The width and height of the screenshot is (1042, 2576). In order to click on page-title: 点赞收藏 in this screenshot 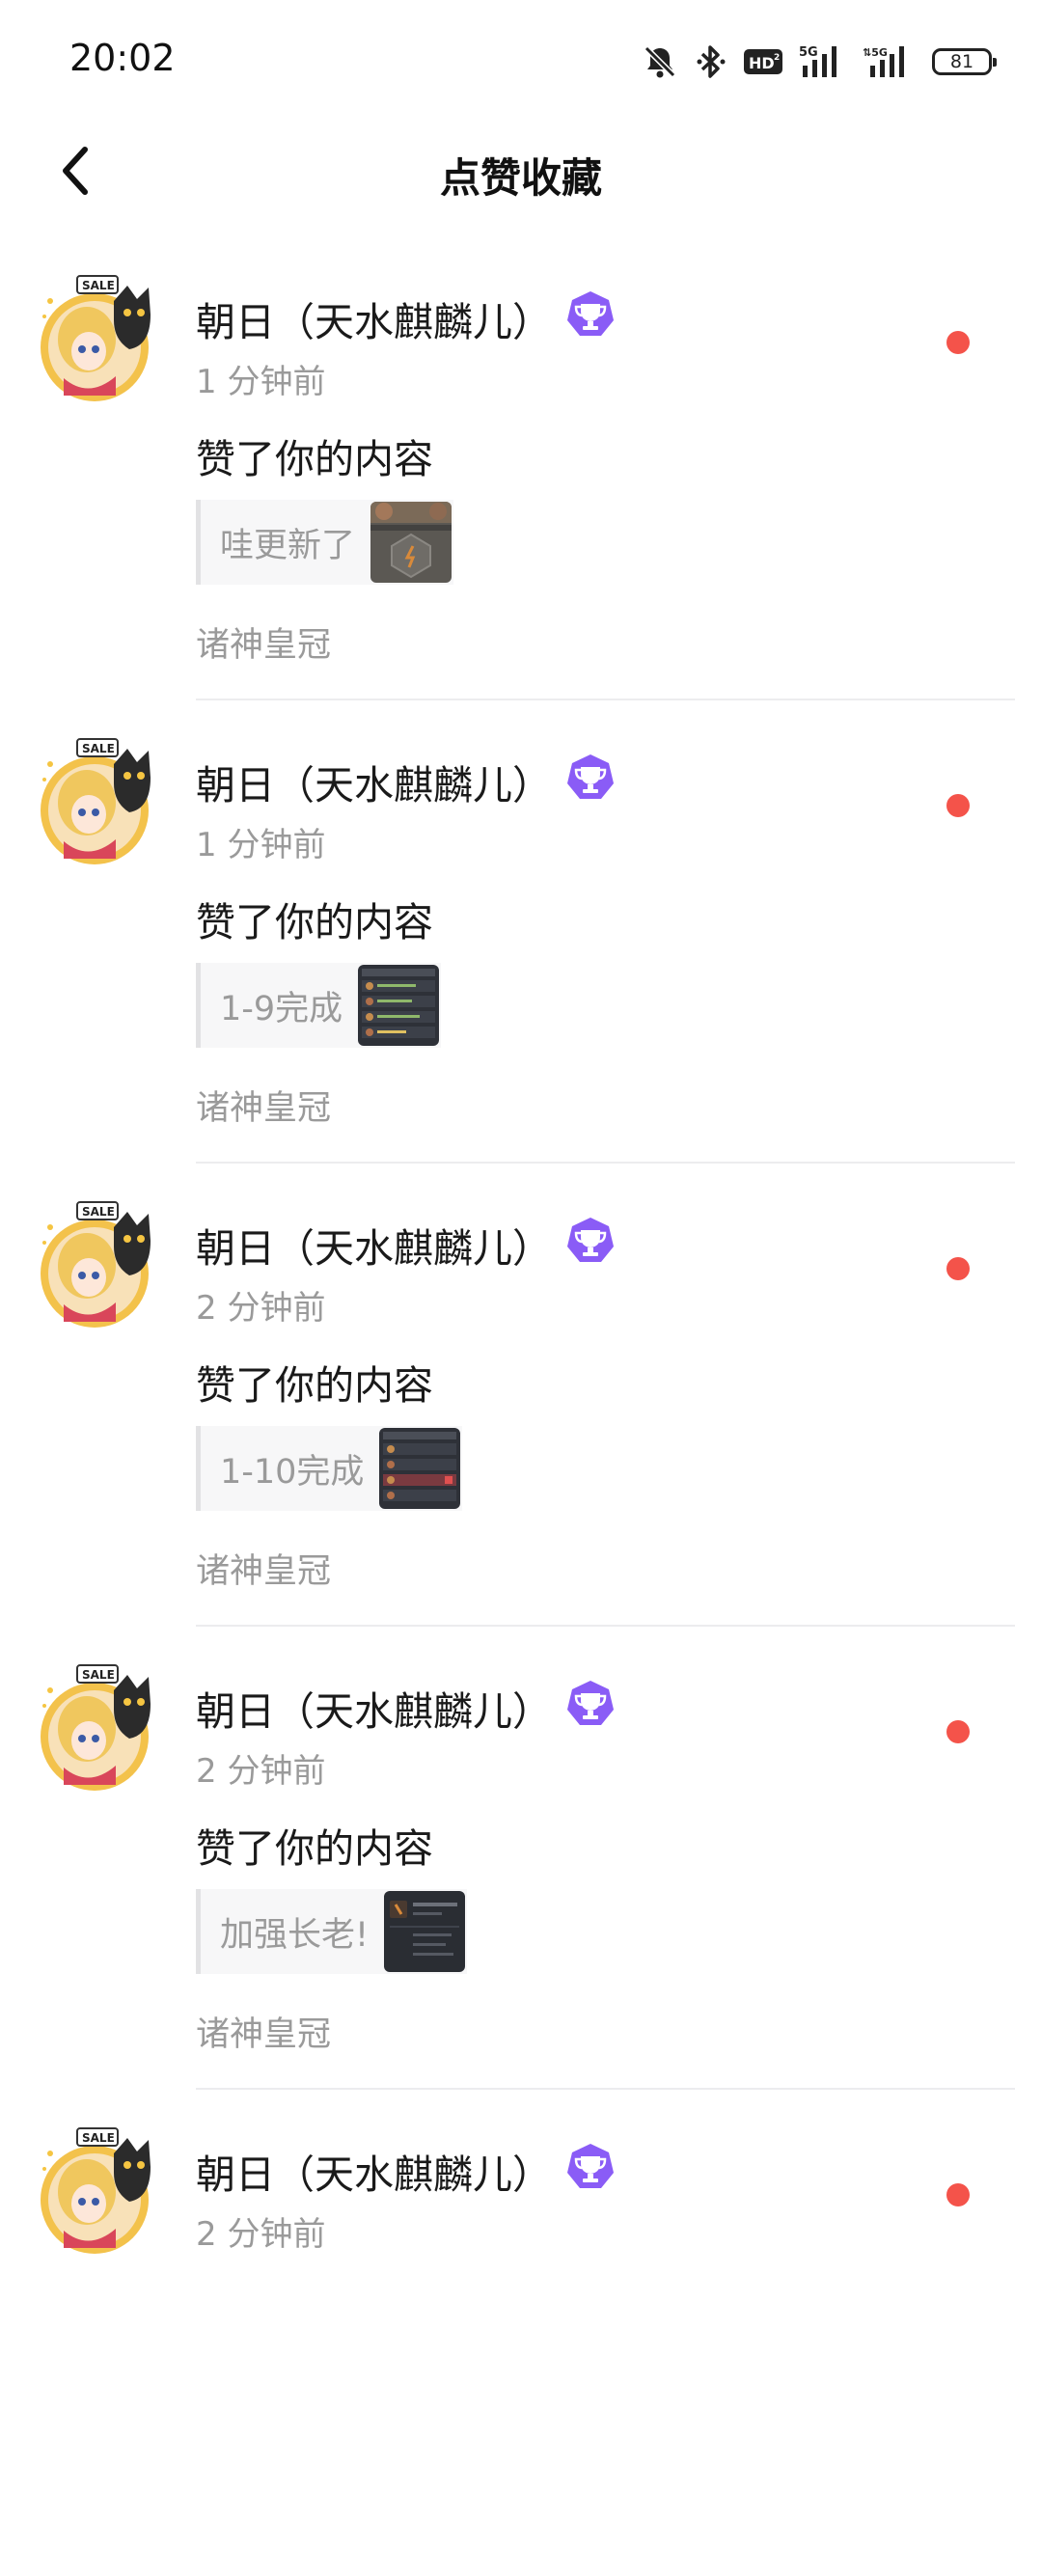, I will do `click(520, 178)`.